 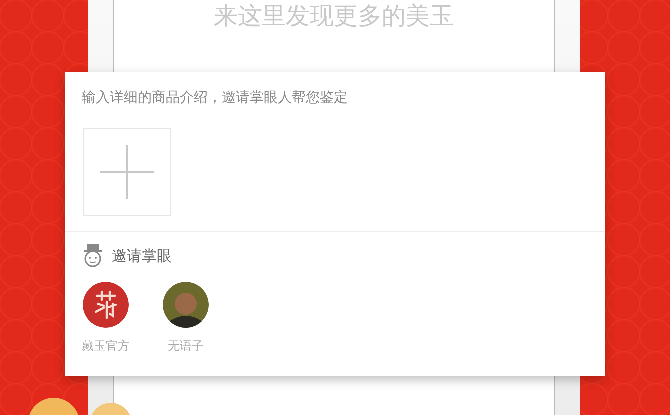 What do you see at coordinates (127, 172) in the screenshot?
I see `plus-icon` at bounding box center [127, 172].